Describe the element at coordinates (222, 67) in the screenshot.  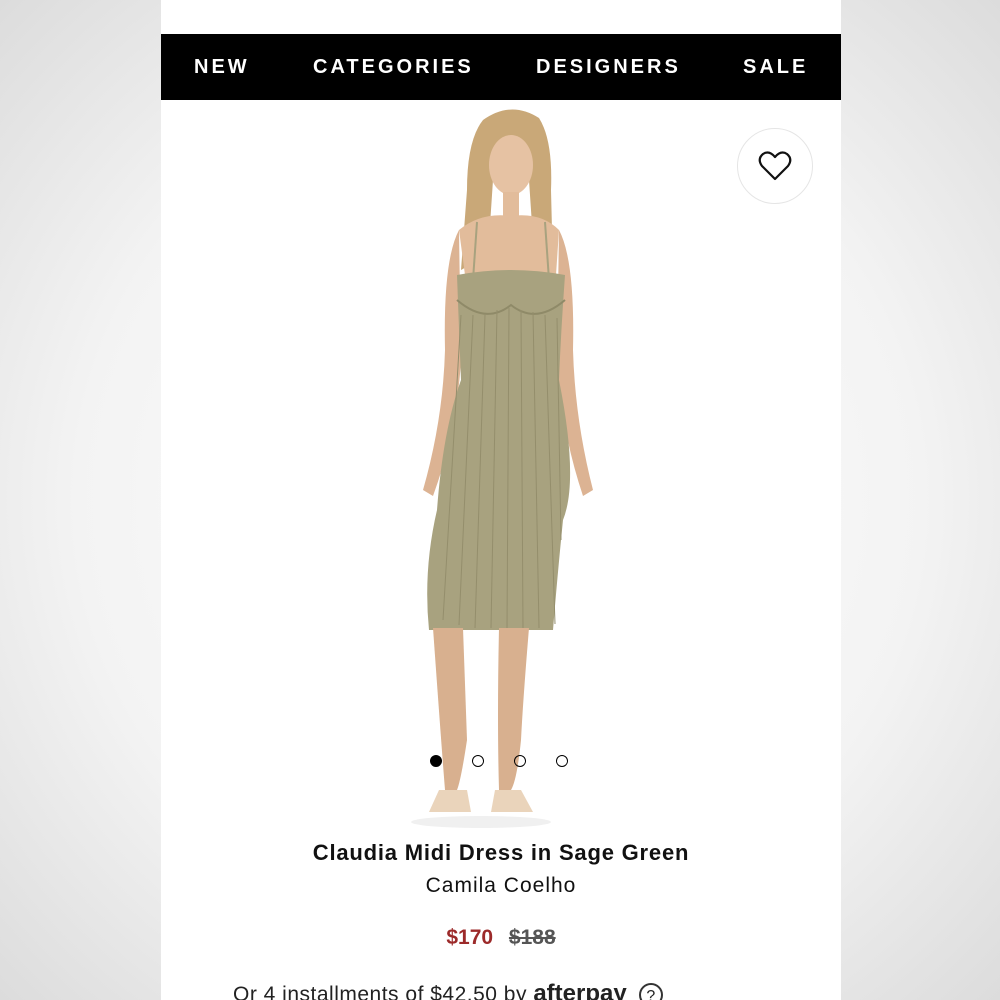
I see `nav-item-new: NEW` at that location.